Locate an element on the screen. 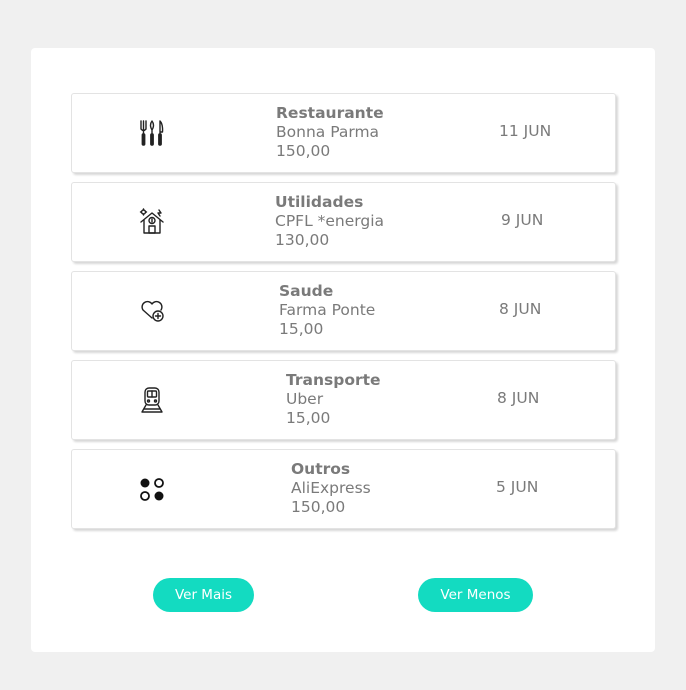 The height and width of the screenshot is (690, 686). category-label: Transporte is located at coordinates (333, 380).